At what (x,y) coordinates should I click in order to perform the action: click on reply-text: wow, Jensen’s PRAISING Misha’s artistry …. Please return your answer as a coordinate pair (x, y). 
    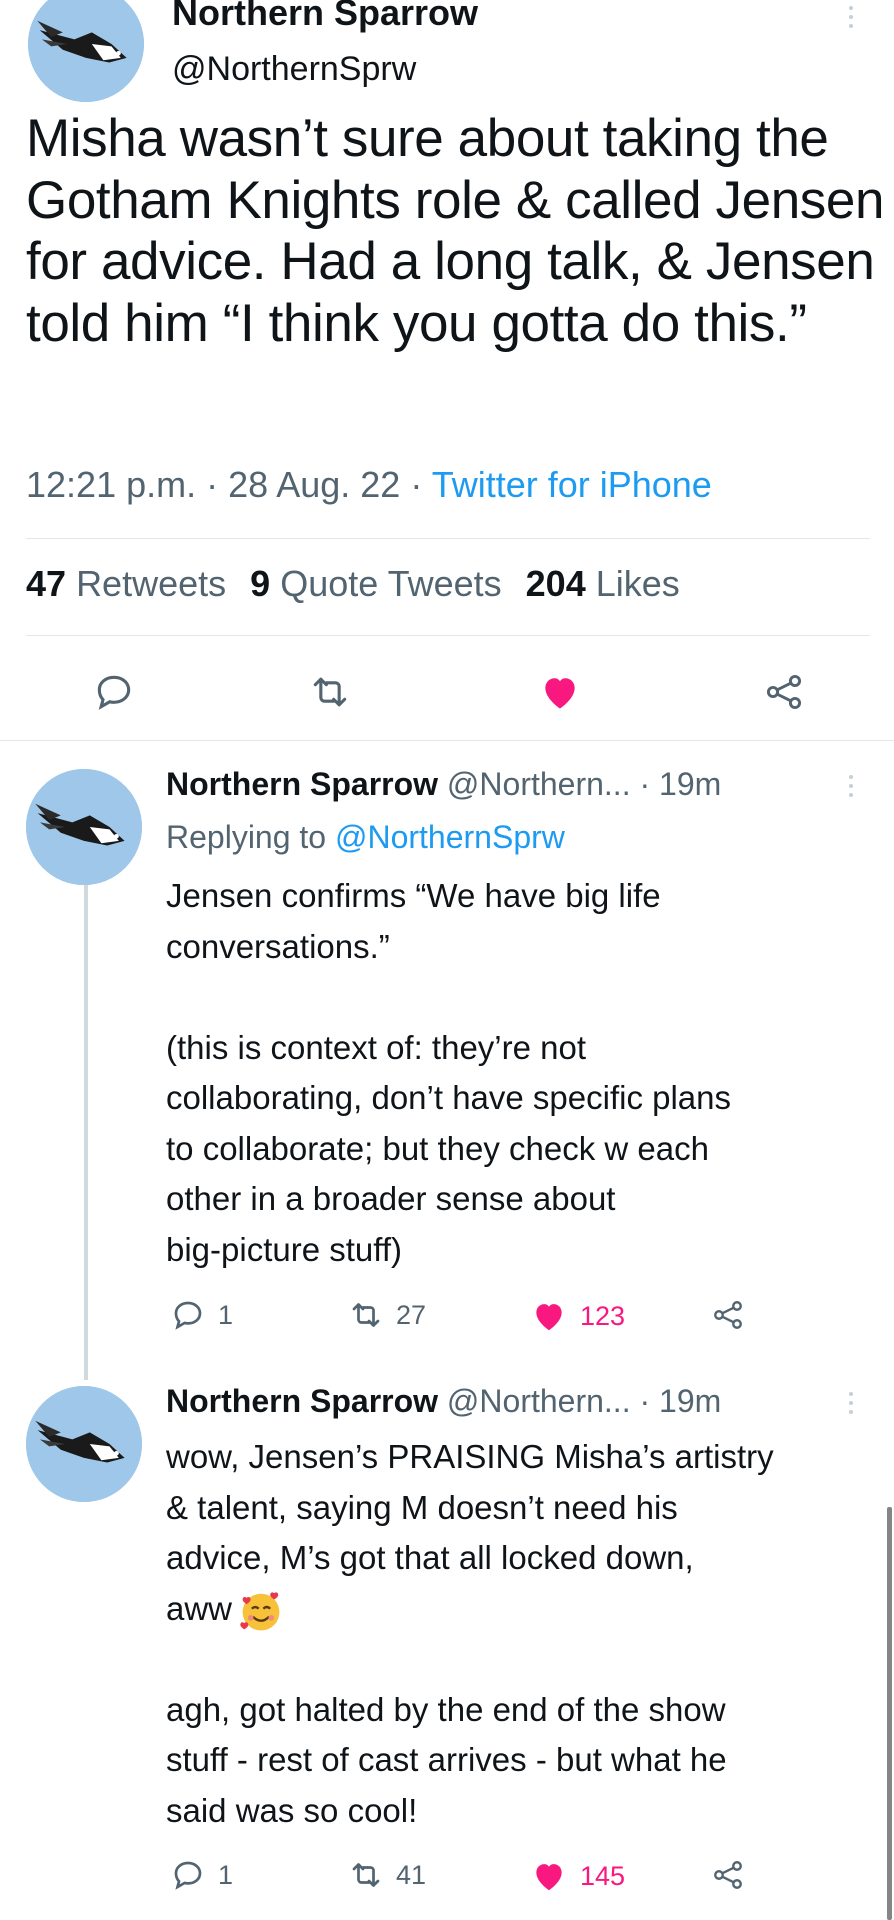
    Looking at the image, I should click on (470, 1633).